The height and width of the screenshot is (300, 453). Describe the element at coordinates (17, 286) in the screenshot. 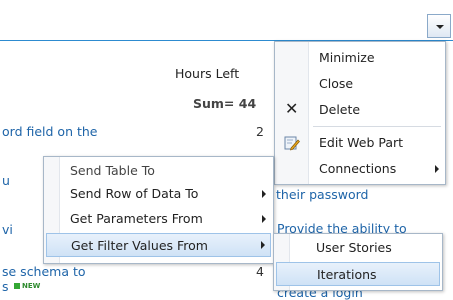

I see `new-star-icon` at that location.